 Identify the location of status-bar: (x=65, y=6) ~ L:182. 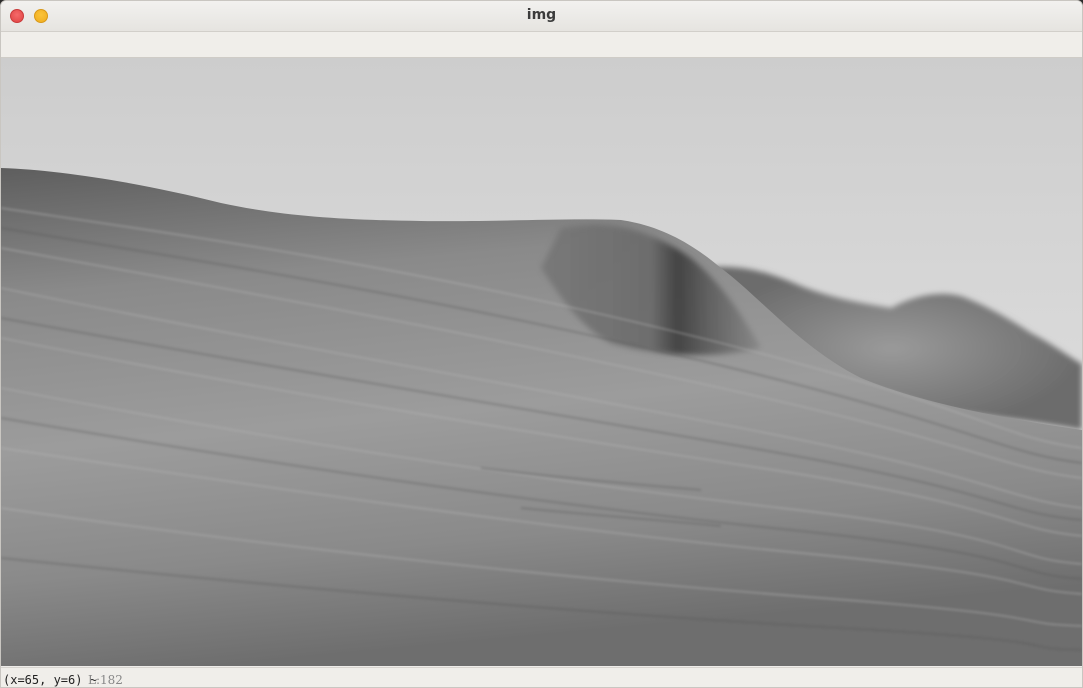
(541, 677).